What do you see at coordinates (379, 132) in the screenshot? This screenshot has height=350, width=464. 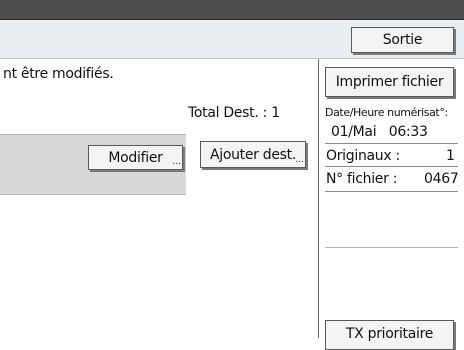 I see `scan-date-value: 01/Mai 06:33` at bounding box center [379, 132].